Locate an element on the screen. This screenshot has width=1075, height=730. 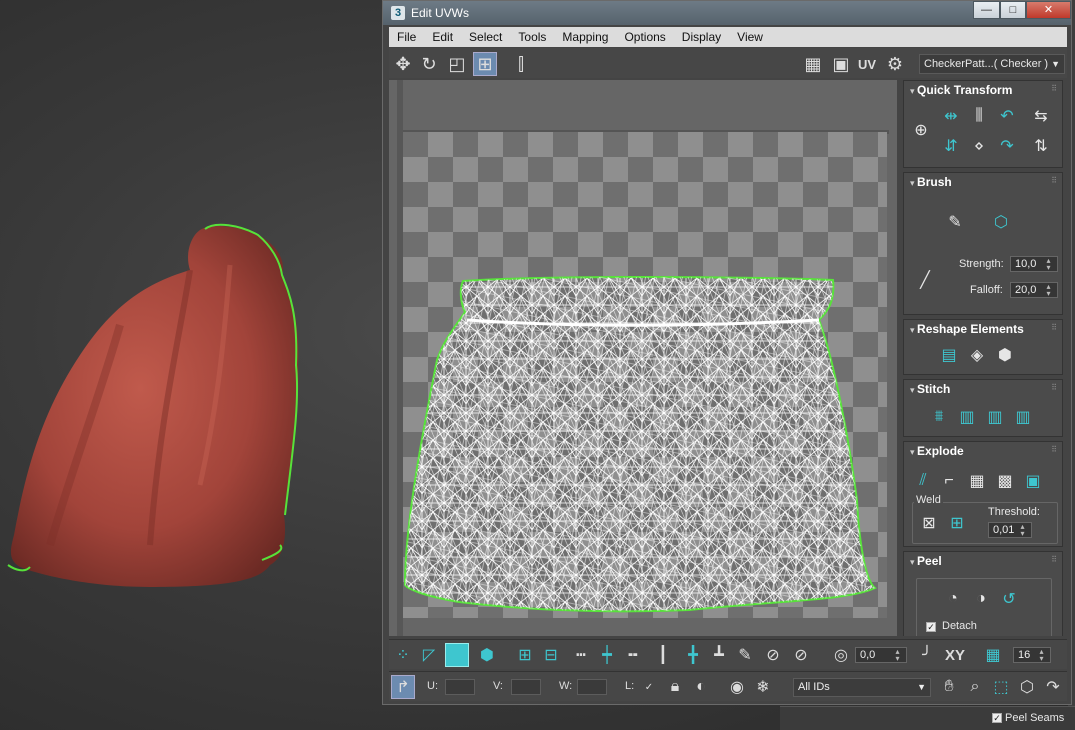
grow-selection-icon: ⊞ is located at coordinates (525, 655).